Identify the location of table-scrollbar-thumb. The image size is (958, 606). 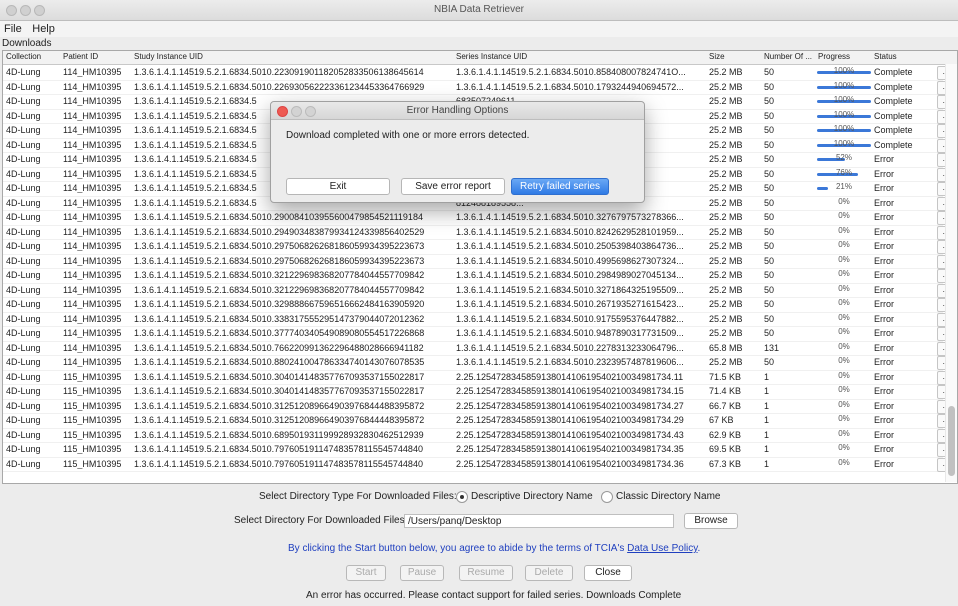
(951, 441).